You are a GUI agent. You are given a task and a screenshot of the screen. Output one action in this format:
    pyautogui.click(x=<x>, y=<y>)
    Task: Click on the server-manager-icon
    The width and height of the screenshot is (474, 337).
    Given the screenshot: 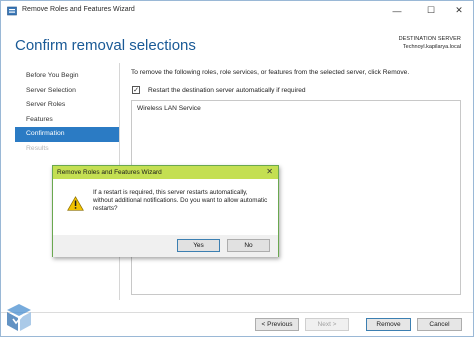 What is the action you would take?
    pyautogui.click(x=12, y=11)
    